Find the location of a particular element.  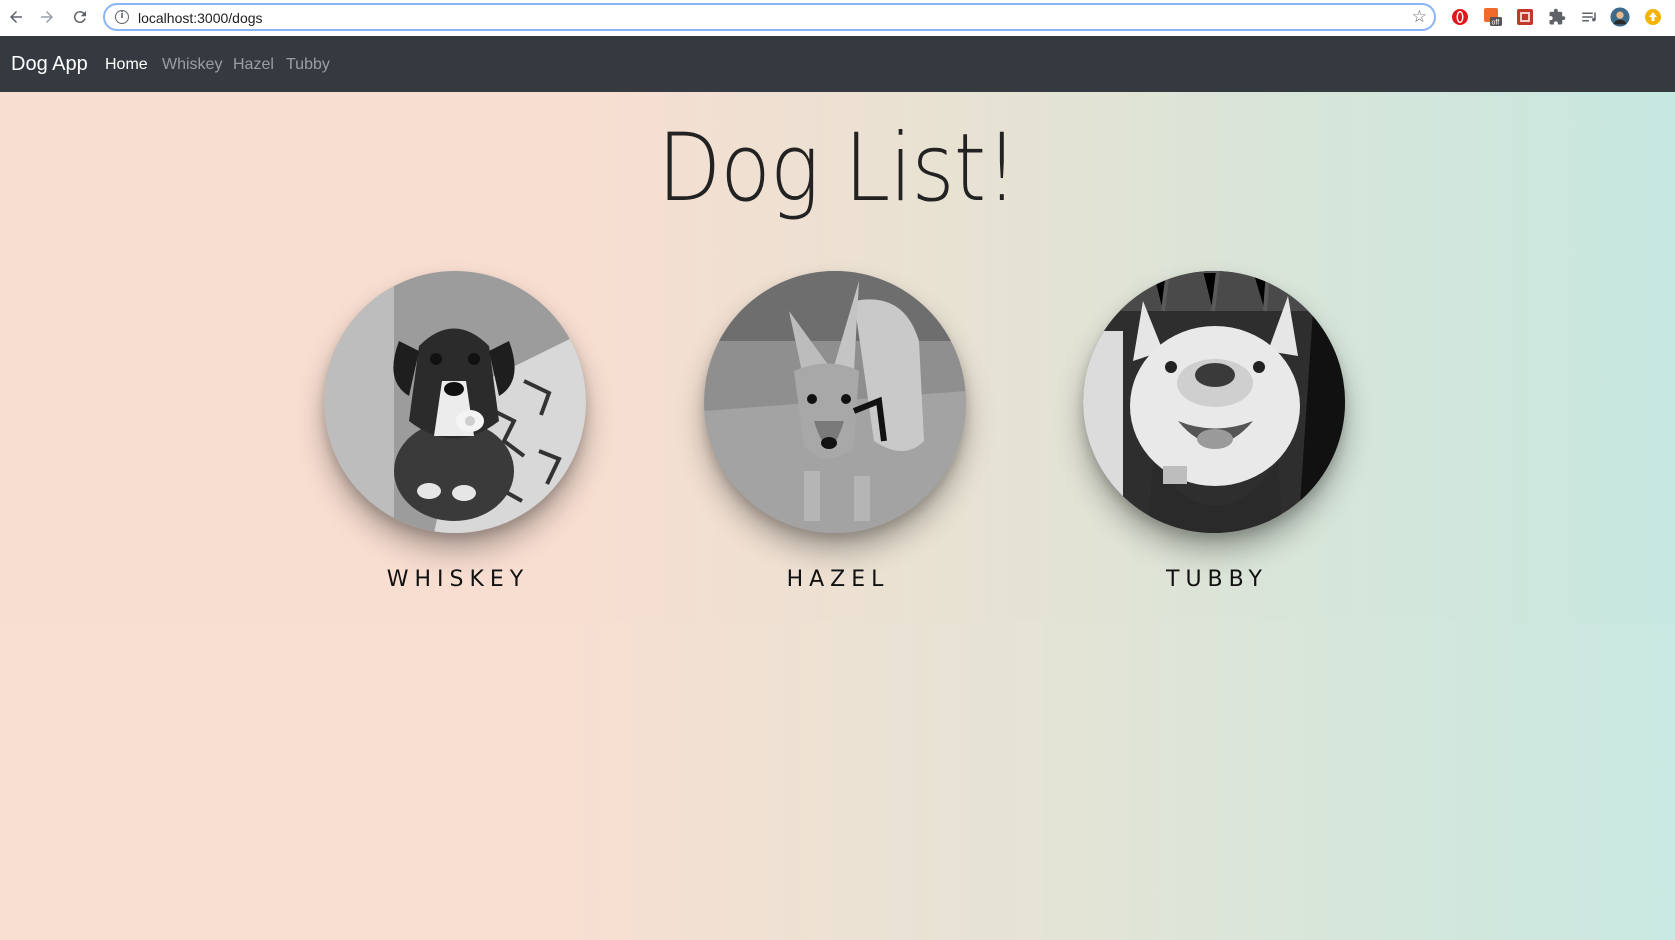

dog-photo-hazel is located at coordinates (835, 402).